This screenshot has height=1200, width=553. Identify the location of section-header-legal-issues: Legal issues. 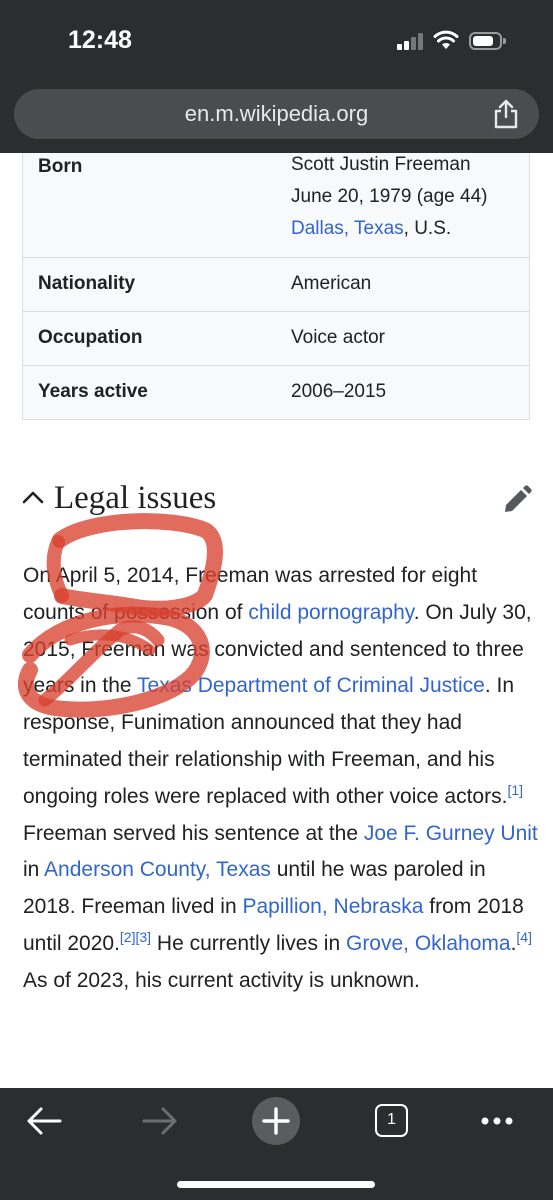
(277, 503).